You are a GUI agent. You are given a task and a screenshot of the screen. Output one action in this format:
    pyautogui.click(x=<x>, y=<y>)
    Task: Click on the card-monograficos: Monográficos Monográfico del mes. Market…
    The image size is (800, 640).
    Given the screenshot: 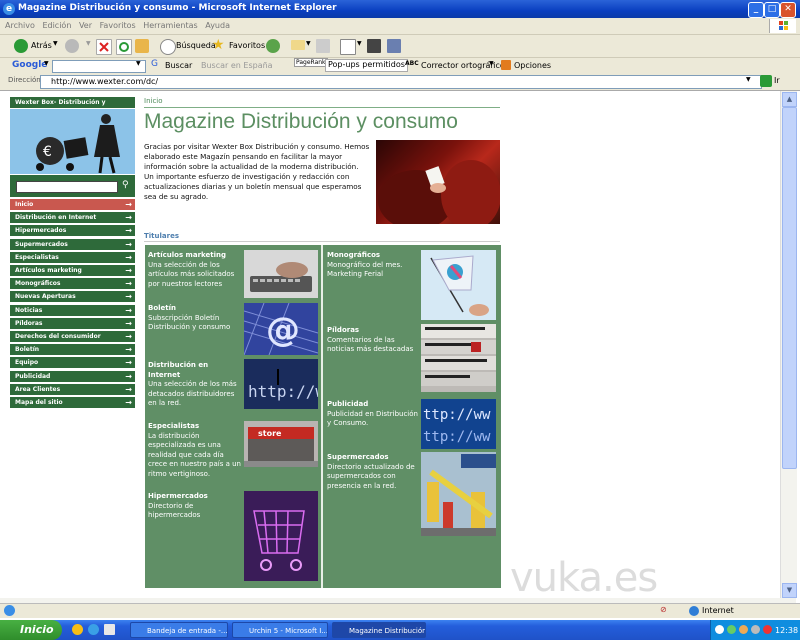 What is the action you would take?
    pyautogui.click(x=373, y=265)
    